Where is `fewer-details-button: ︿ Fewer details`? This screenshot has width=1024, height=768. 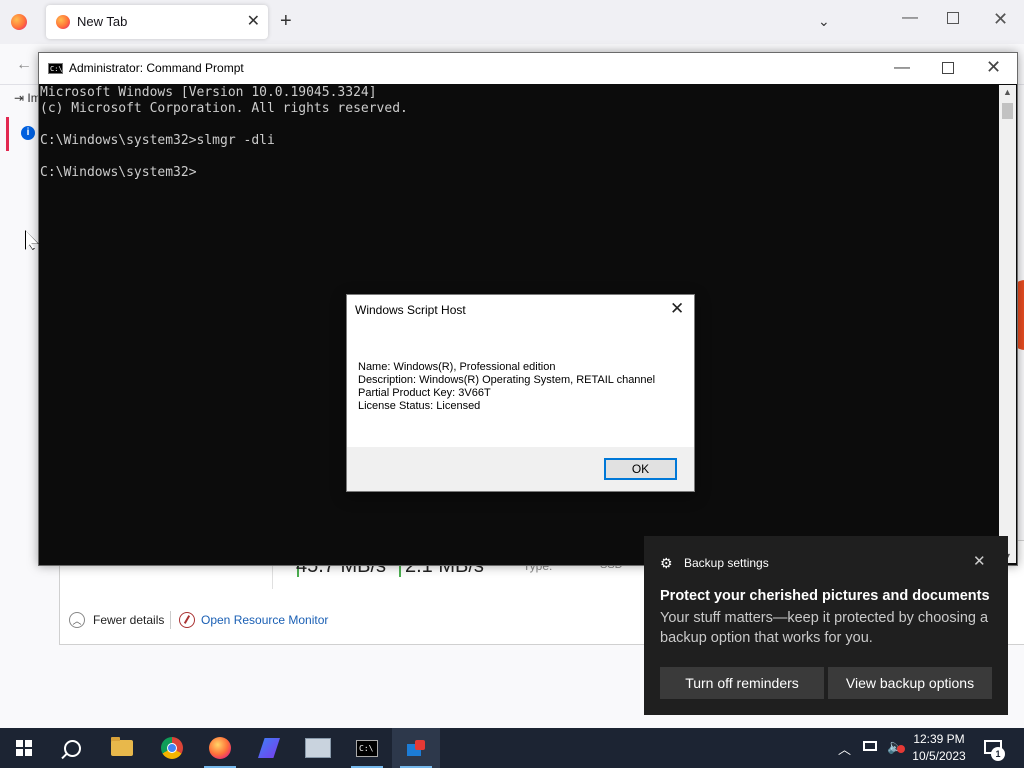 fewer-details-button: ︿ Fewer details is located at coordinates (116, 620).